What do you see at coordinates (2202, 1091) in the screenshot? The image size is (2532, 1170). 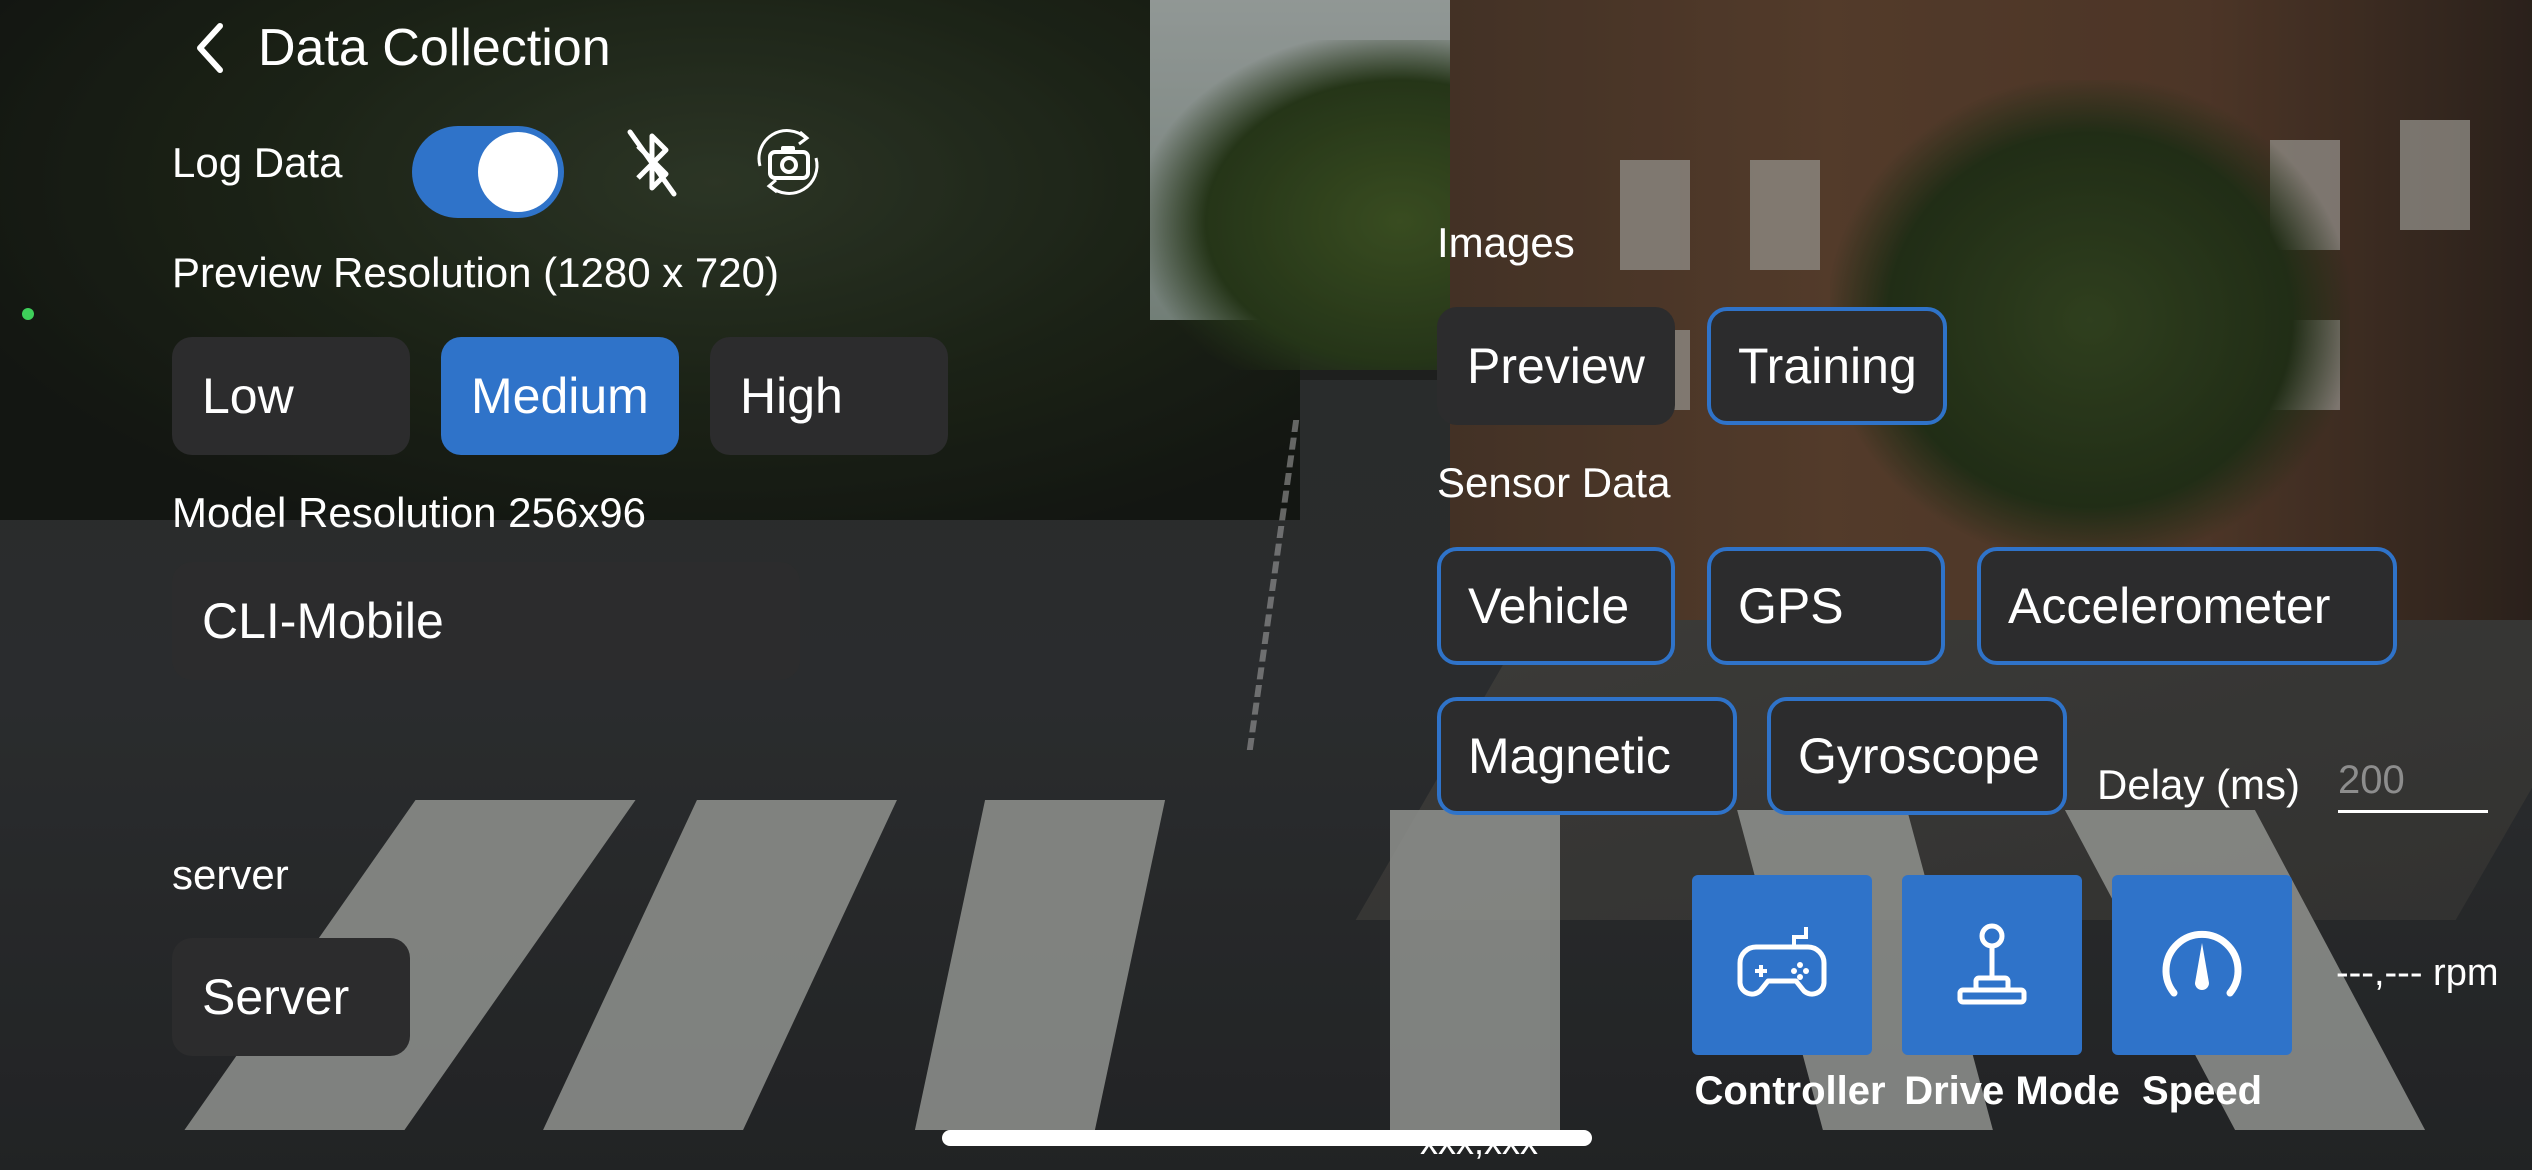 I see `speed-label: Speed` at bounding box center [2202, 1091].